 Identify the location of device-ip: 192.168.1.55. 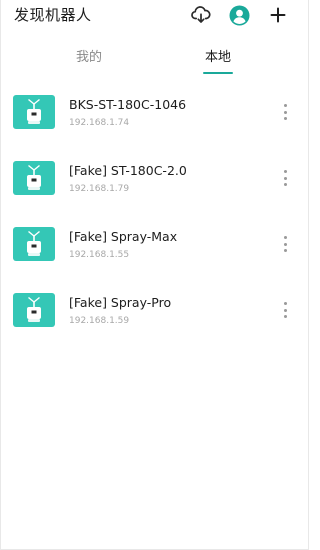
(99, 255).